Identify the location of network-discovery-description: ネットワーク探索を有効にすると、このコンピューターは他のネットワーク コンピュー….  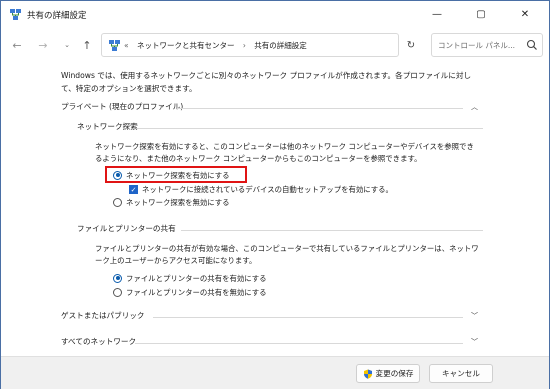
(284, 152).